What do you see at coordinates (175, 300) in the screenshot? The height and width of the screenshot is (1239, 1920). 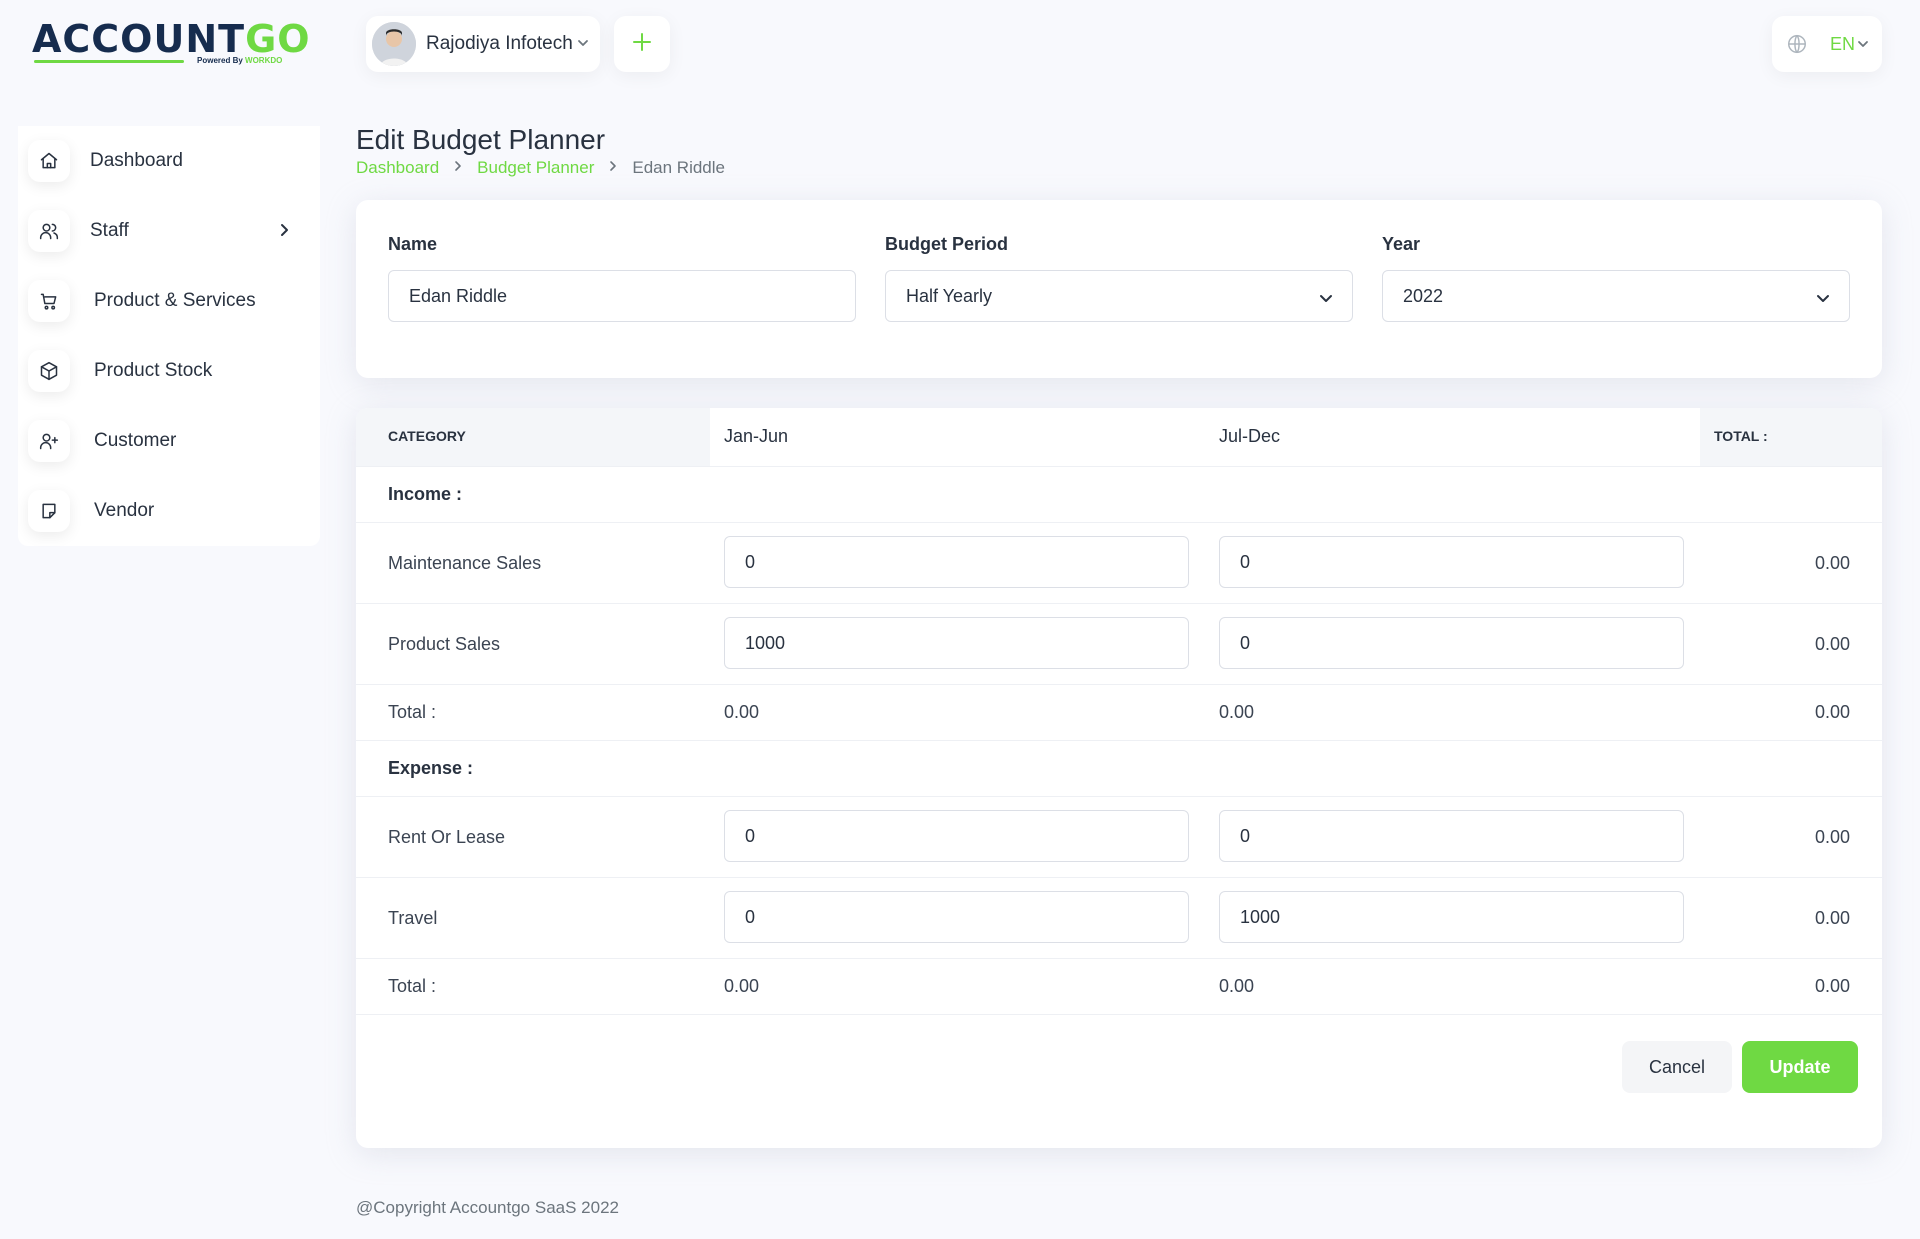 I see `sidebar-item-label: Product & Services` at bounding box center [175, 300].